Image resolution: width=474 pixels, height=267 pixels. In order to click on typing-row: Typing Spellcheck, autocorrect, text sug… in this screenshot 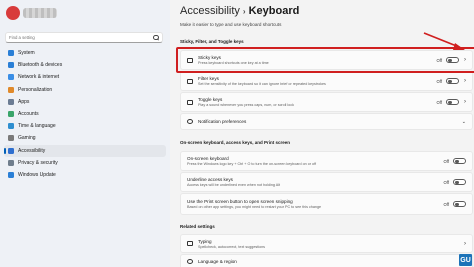, I will do `click(326, 243)`.